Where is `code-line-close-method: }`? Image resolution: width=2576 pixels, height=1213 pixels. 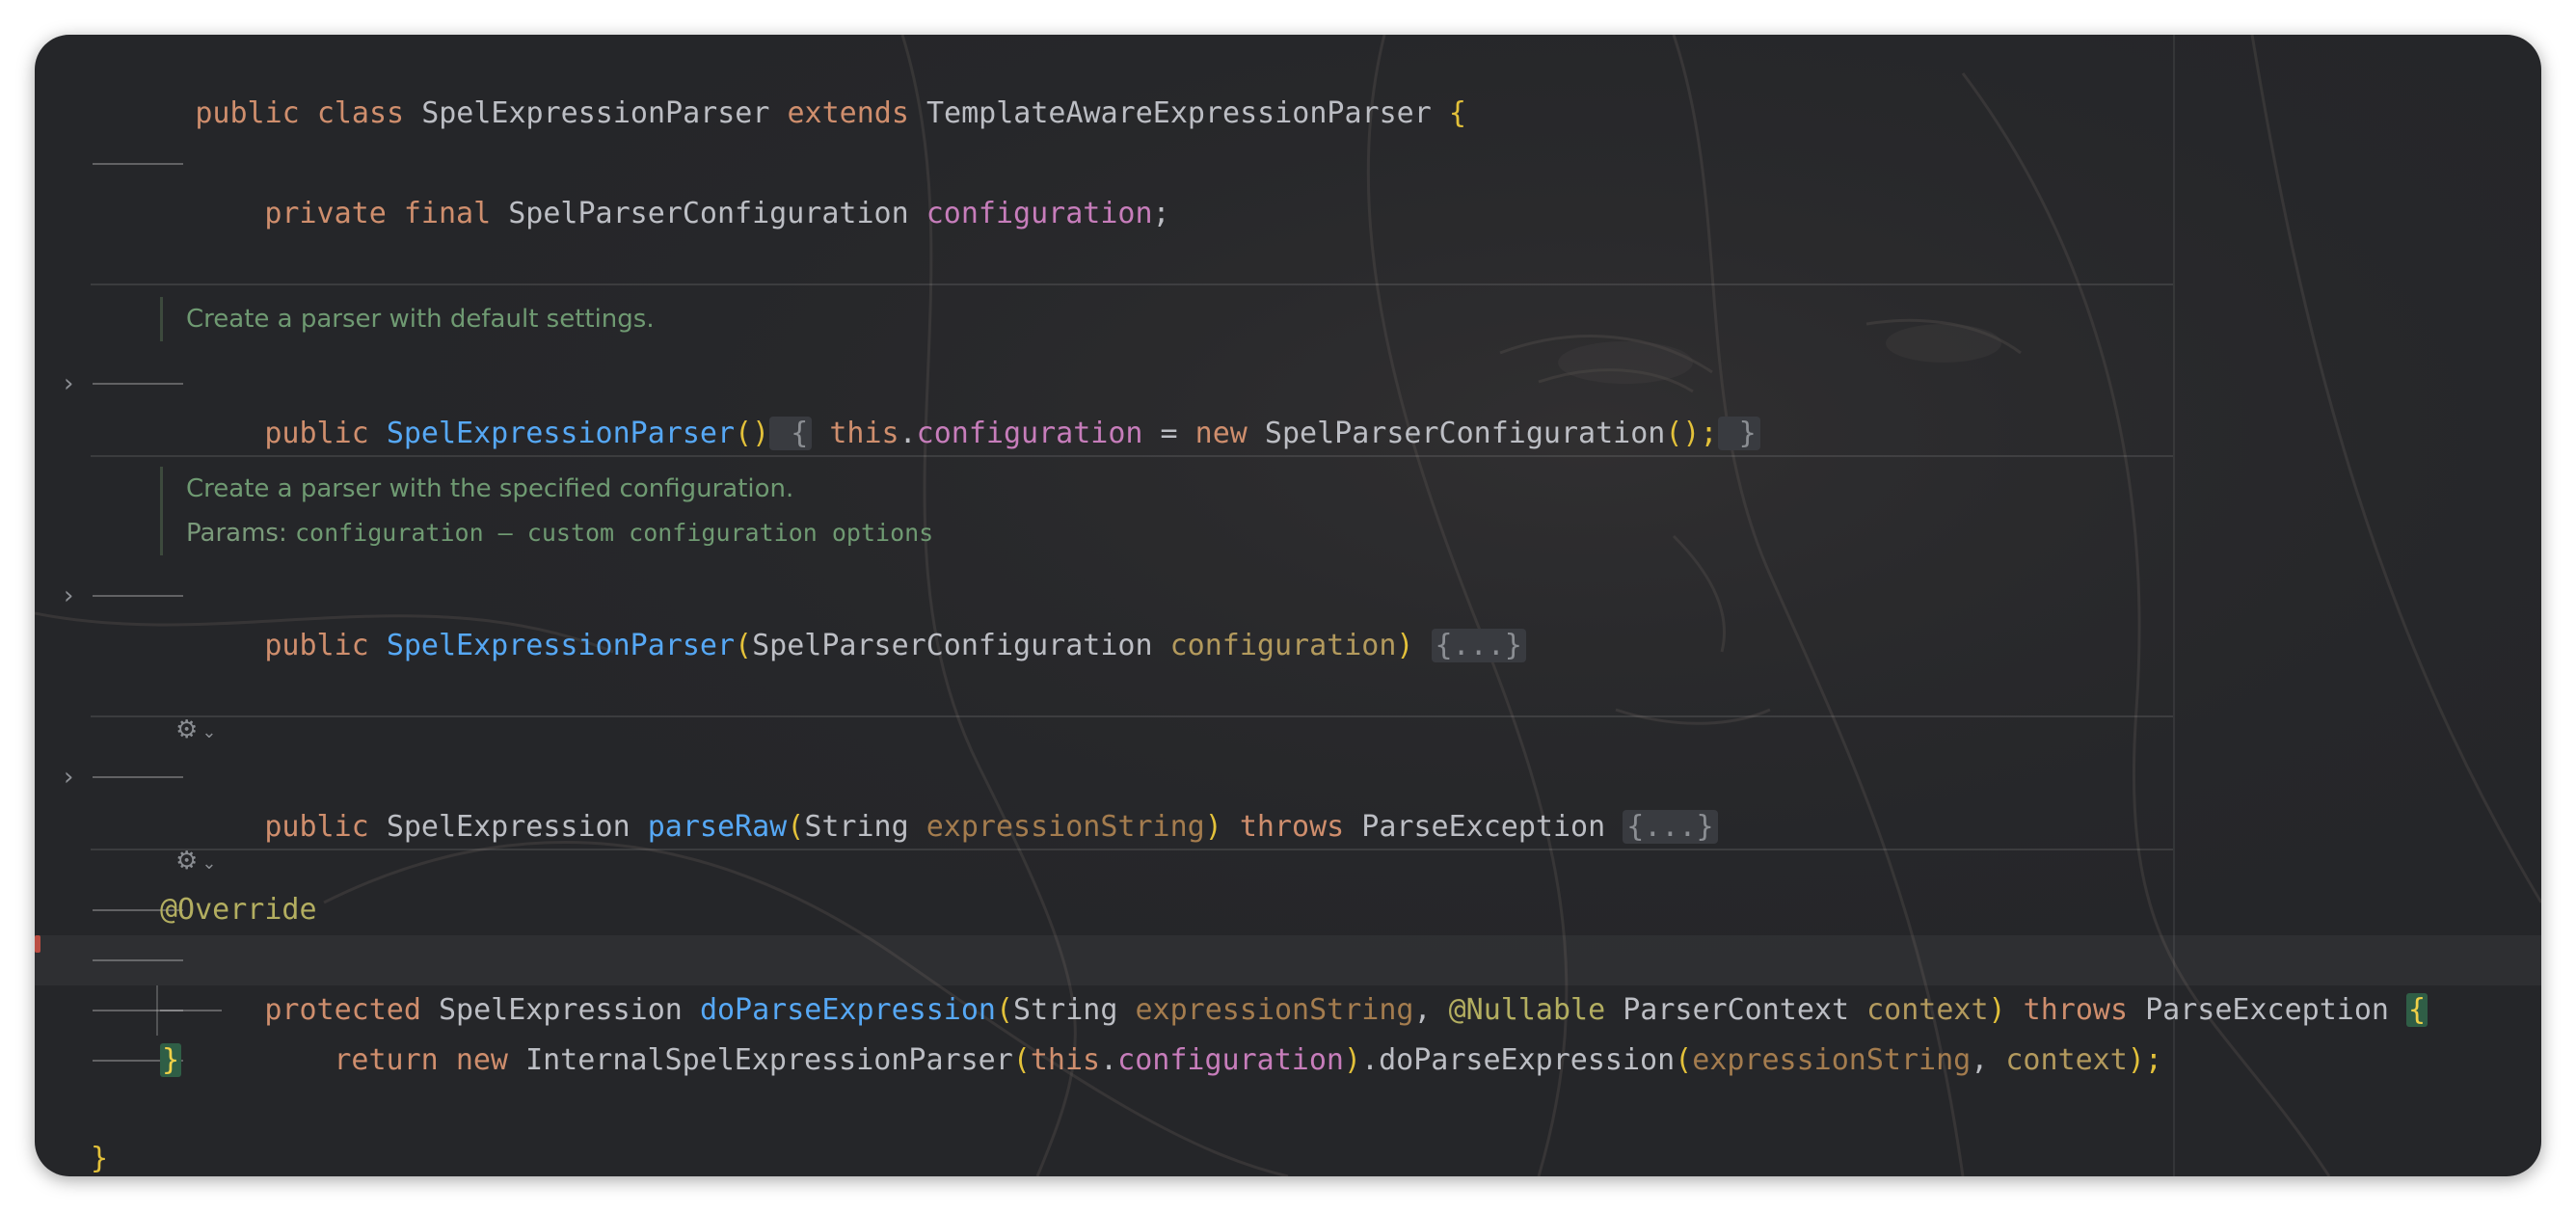
code-line-close-method: } is located at coordinates (109, 1061).